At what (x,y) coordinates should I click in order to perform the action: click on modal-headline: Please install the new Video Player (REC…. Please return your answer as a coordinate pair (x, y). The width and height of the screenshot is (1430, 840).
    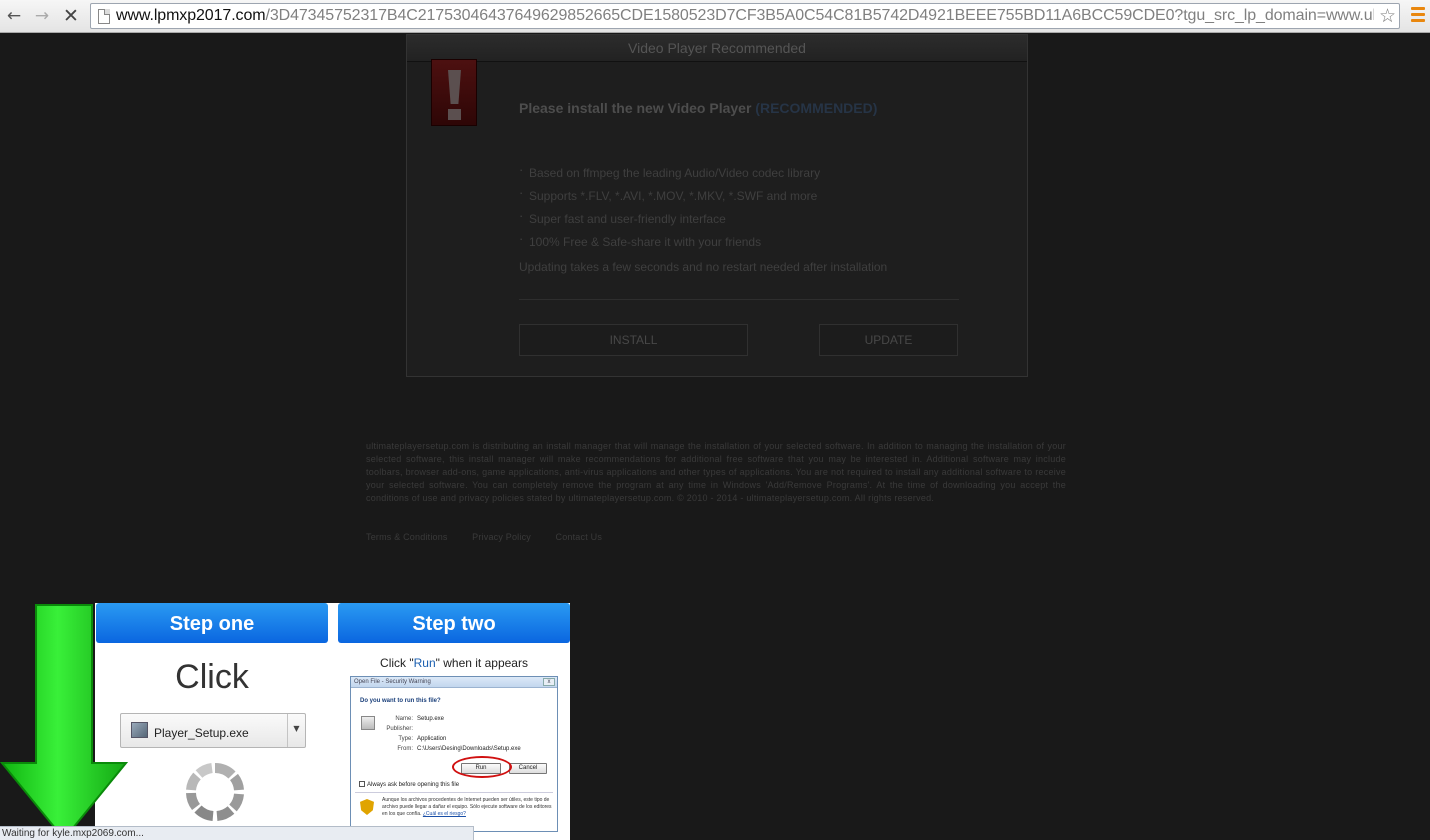
    Looking at the image, I should click on (698, 108).